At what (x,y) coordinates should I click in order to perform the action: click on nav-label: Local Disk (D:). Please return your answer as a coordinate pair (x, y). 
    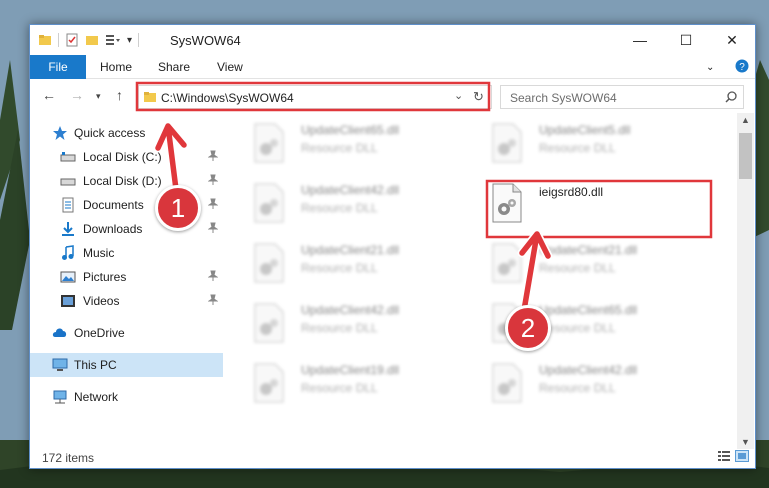
    Looking at the image, I should click on (122, 181).